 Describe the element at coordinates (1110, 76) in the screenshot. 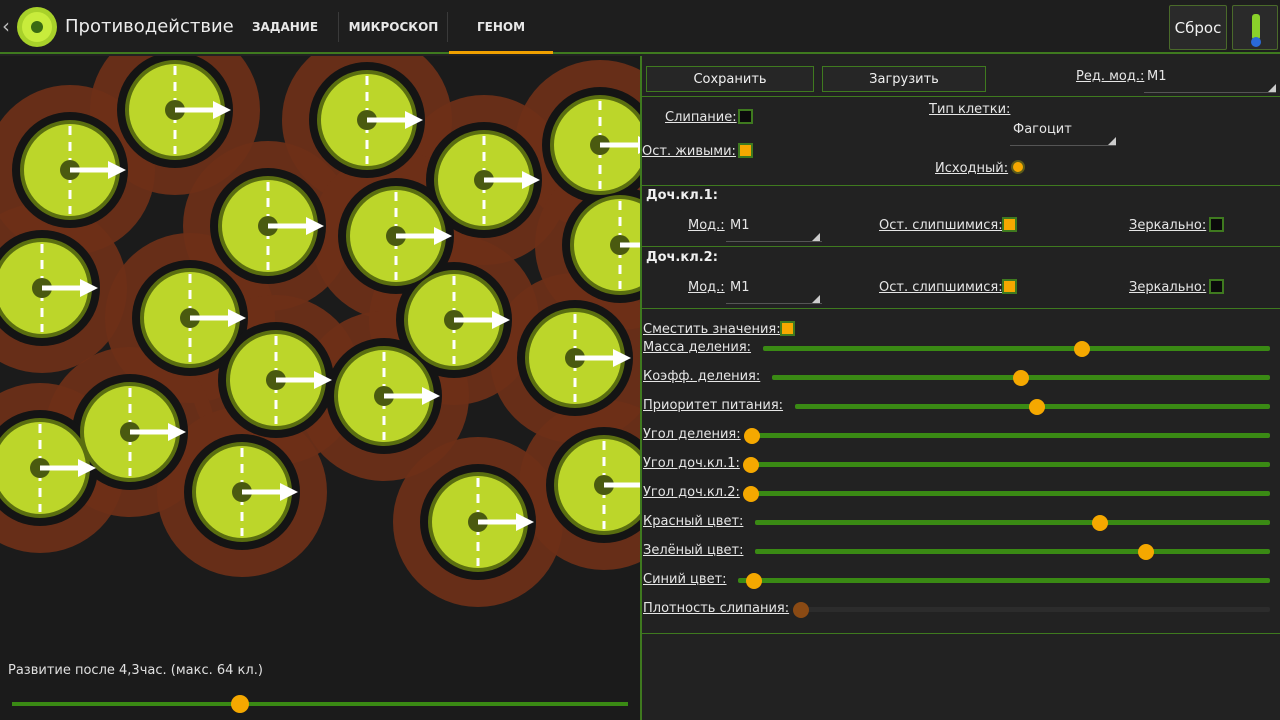

I see `edit-mode-label: Ред. мод.:` at that location.